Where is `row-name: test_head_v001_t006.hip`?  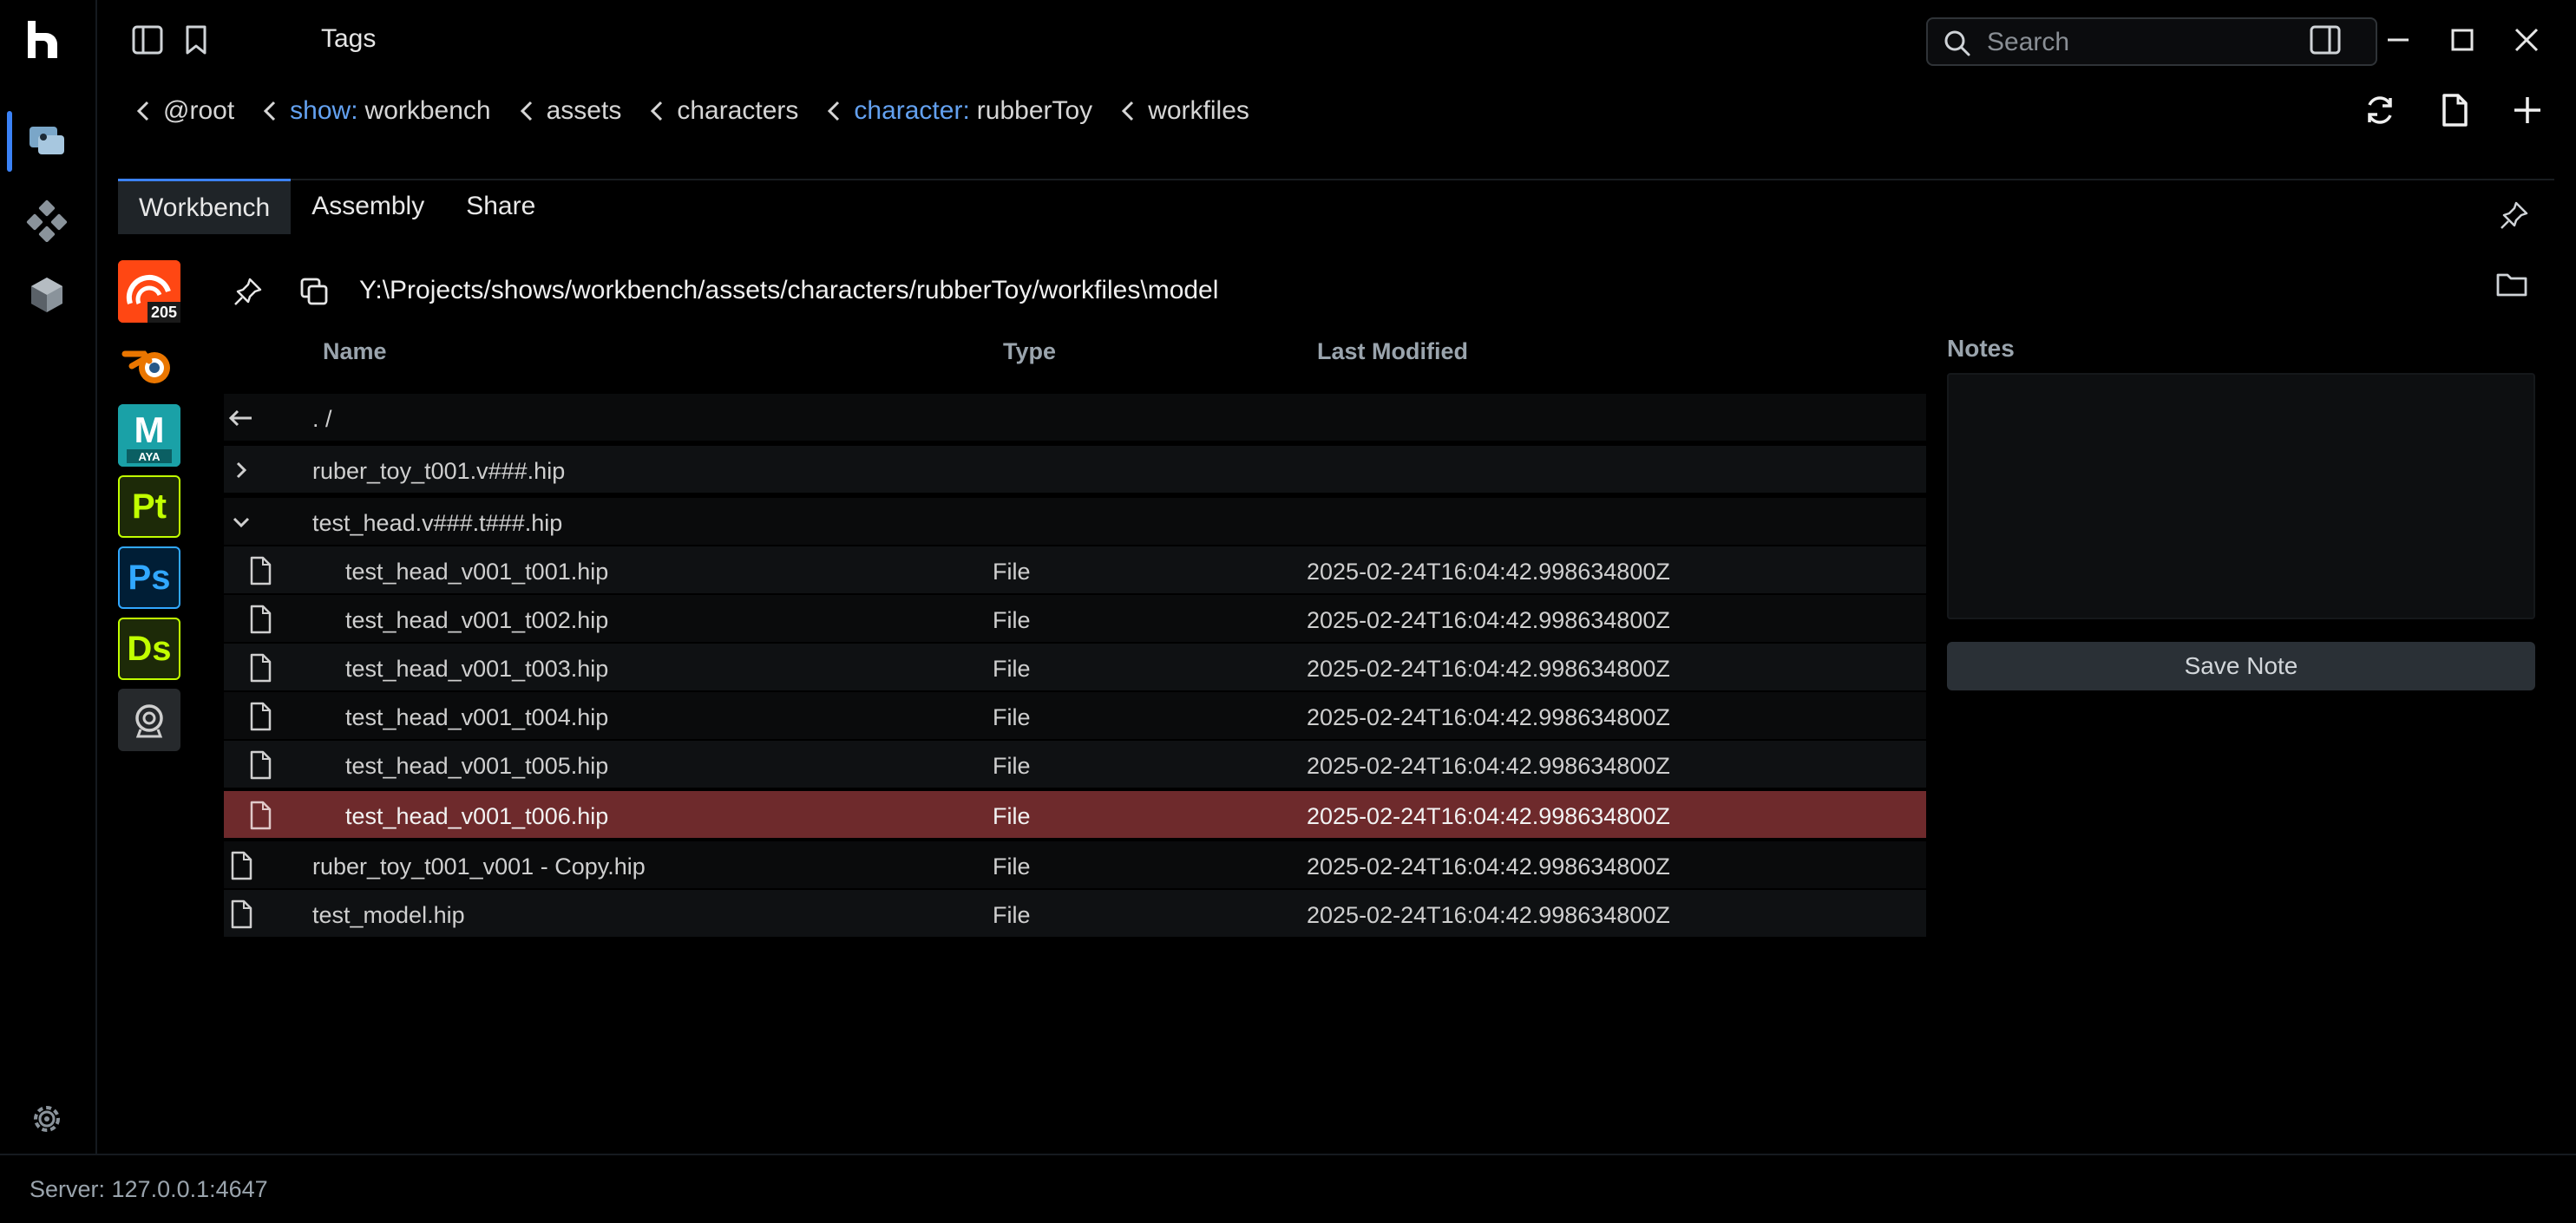 row-name: test_head_v001_t006.hip is located at coordinates (477, 816).